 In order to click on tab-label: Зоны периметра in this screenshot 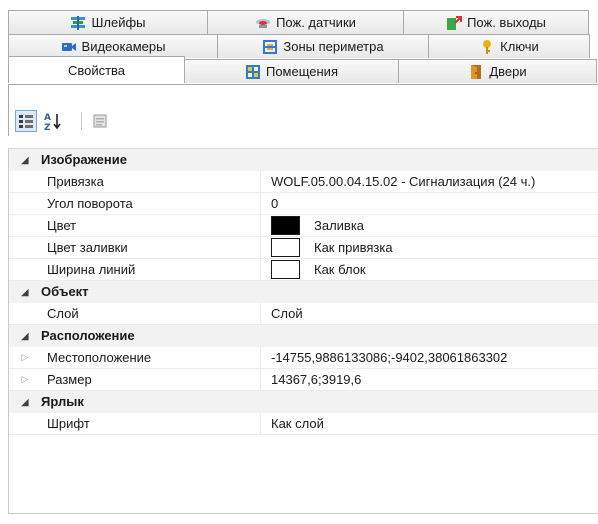, I will do `click(333, 46)`.